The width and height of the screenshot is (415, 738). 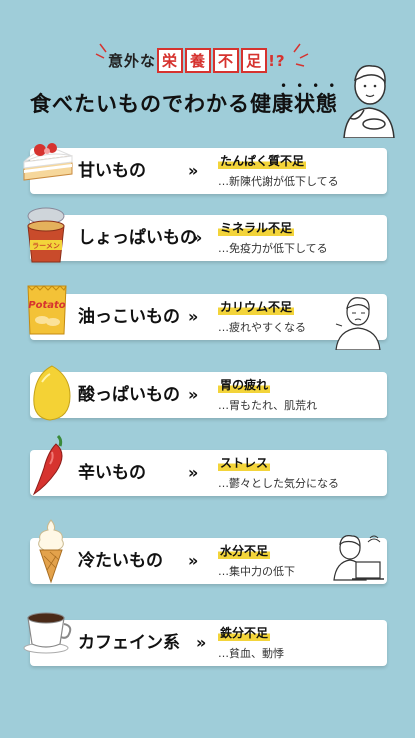 What do you see at coordinates (256, 227) in the screenshot?
I see `deficiency-label: ミネラル不足` at bounding box center [256, 227].